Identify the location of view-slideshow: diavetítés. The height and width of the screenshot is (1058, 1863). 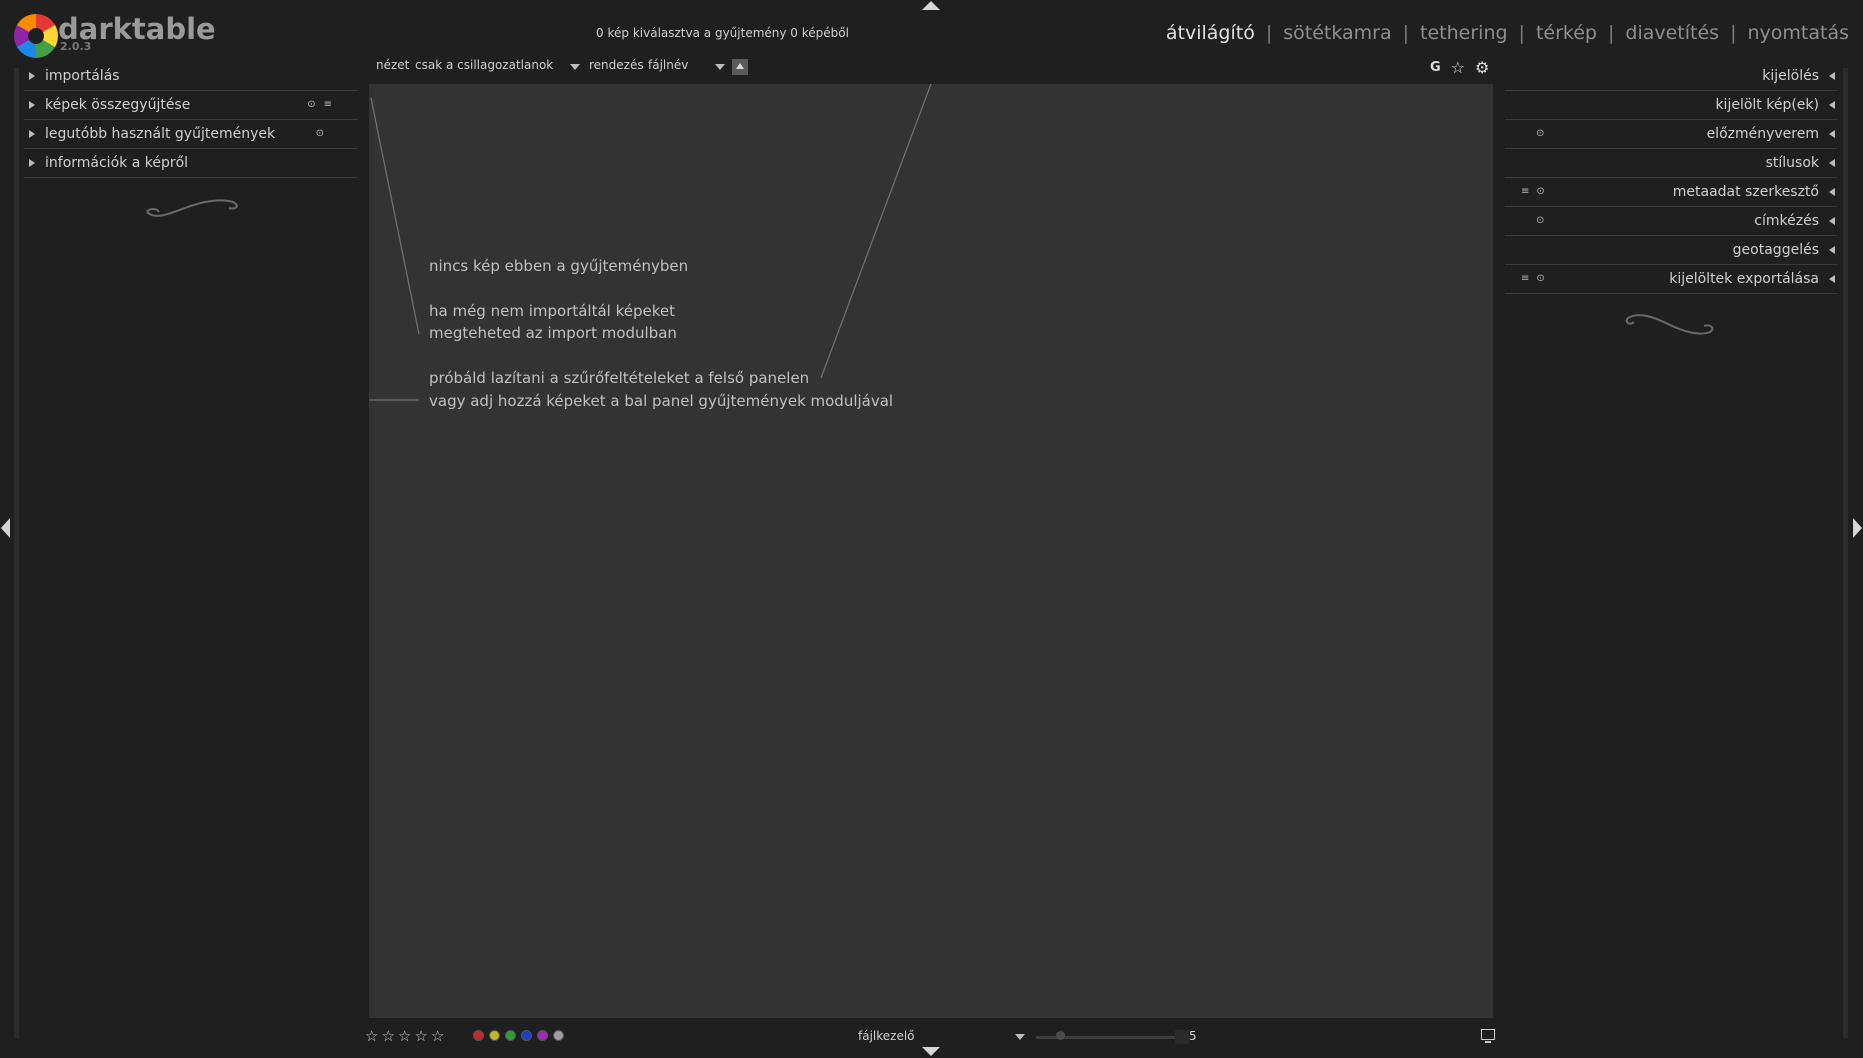
(1672, 33).